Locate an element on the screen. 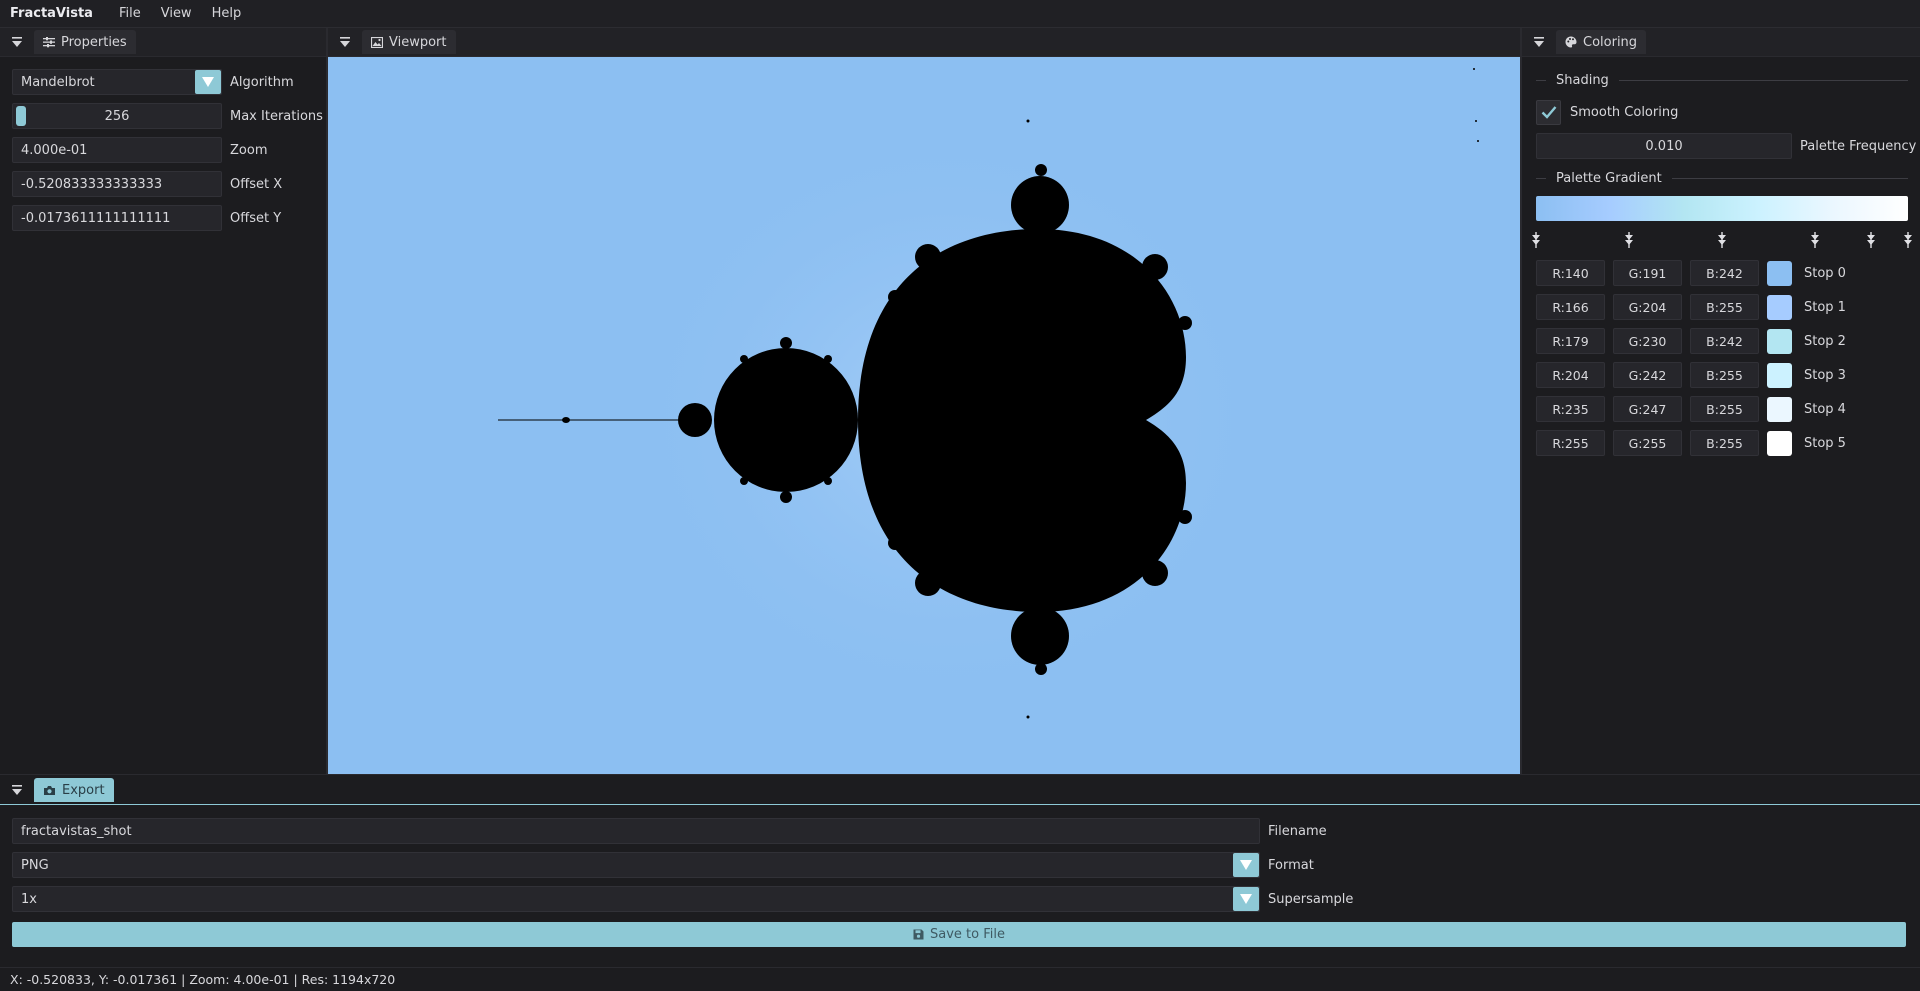 Image resolution: width=1920 pixels, height=991 pixels. stop-2-green: G:230 is located at coordinates (1647, 341).